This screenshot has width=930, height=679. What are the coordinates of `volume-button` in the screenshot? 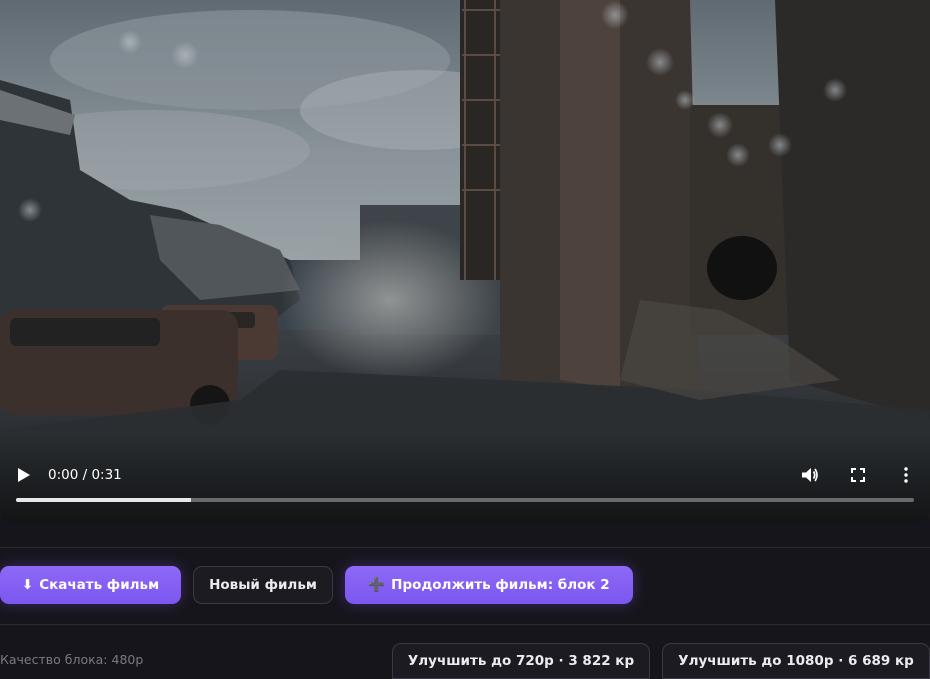 It's located at (810, 475).